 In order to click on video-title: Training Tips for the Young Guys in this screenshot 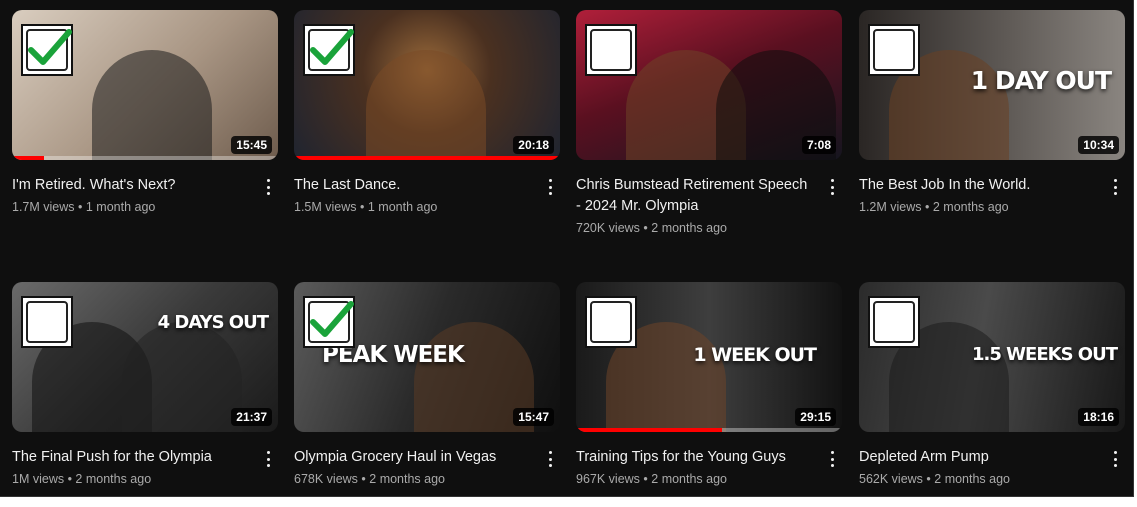, I will do `click(694, 457)`.